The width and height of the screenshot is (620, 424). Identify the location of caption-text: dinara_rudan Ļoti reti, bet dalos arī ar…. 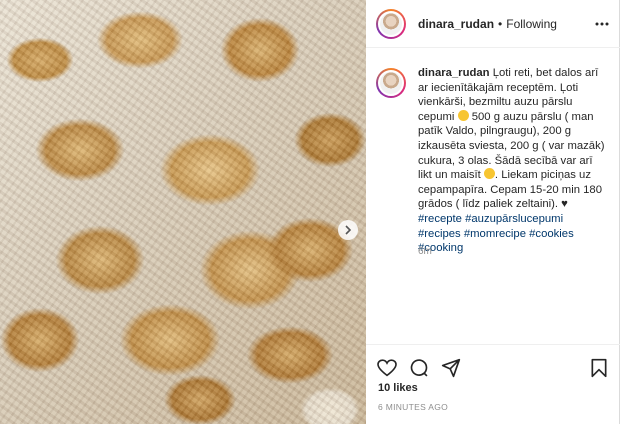
(513, 161).